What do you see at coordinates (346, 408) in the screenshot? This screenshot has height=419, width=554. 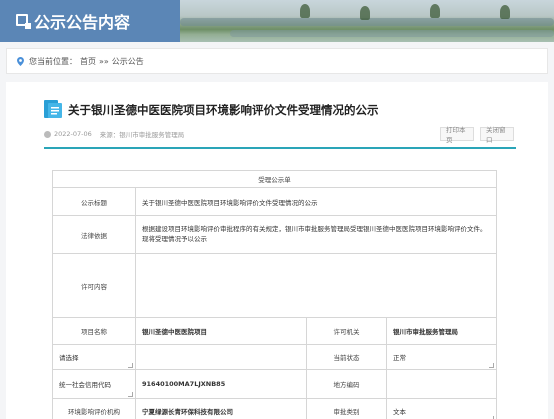 I see `approval-type-label: 审批类别` at bounding box center [346, 408].